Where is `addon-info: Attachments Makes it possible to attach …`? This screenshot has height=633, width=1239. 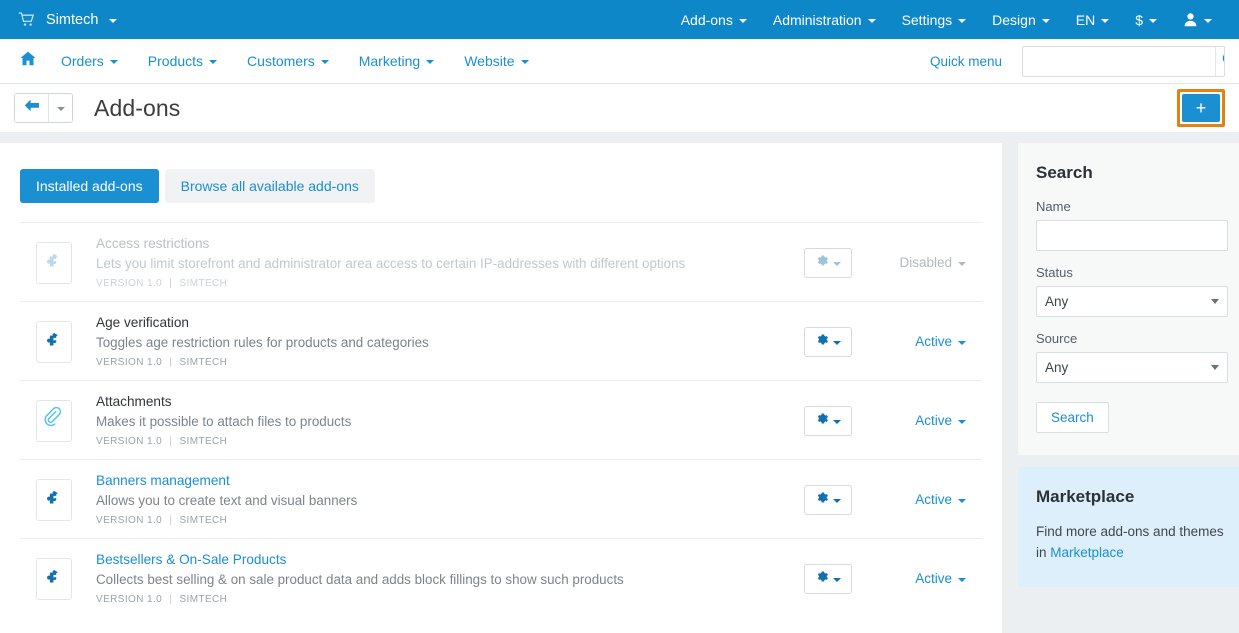 addon-info: Attachments Makes it possible to attach … is located at coordinates (450, 420).